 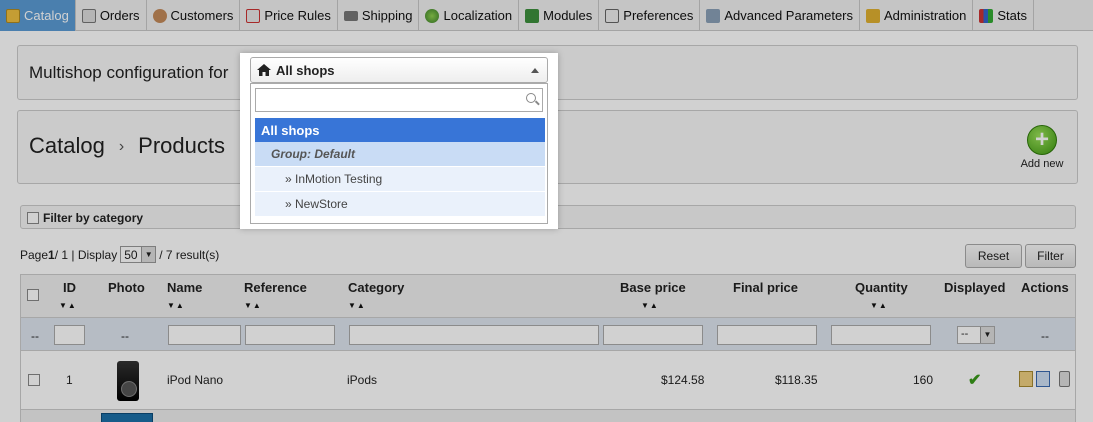 I want to click on result-count: / 7 result(s), so click(x=189, y=254).